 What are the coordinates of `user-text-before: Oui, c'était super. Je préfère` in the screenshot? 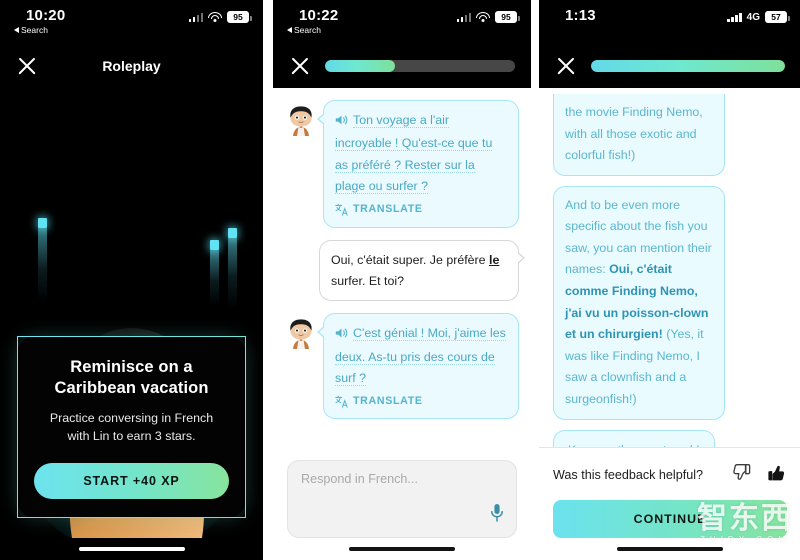 It's located at (410, 259).